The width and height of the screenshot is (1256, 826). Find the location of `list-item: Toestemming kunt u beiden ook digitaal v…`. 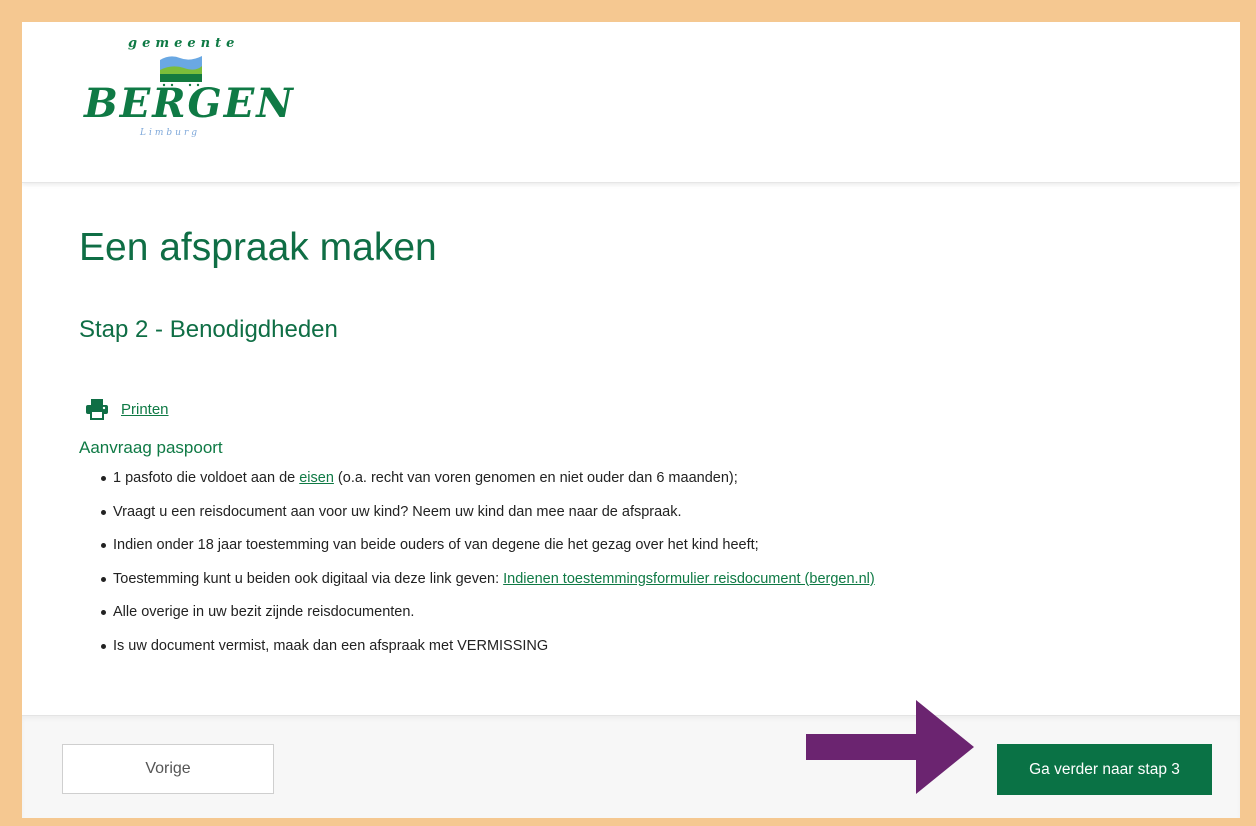

list-item: Toestemming kunt u beiden ook digitaal v… is located at coordinates (651, 586).